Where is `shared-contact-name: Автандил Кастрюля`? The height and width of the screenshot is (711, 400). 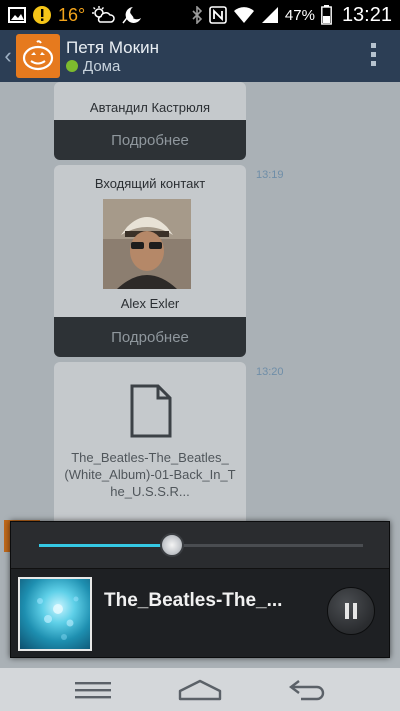 shared-contact-name: Автандил Кастрюля is located at coordinates (150, 107).